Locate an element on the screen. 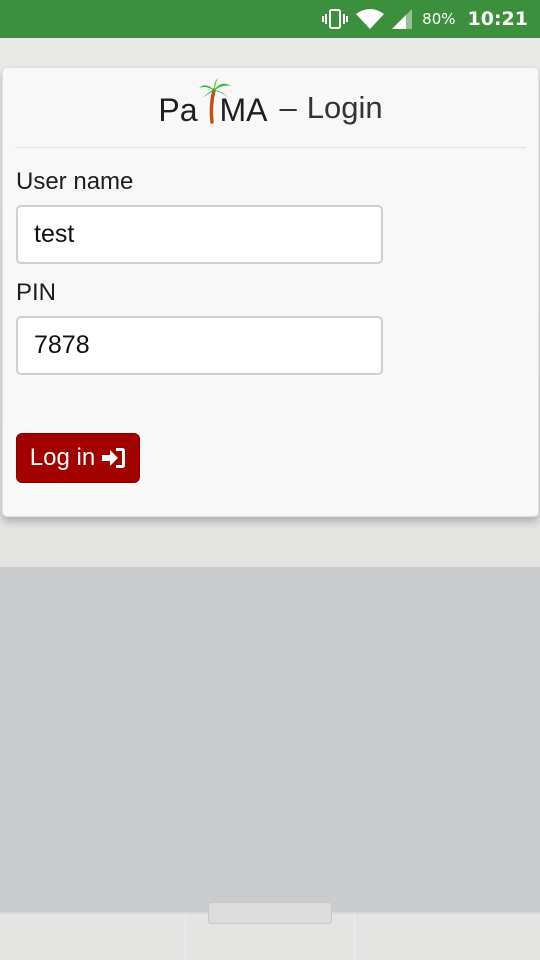 The width and height of the screenshot is (540, 960). header-dash: – is located at coordinates (288, 107).